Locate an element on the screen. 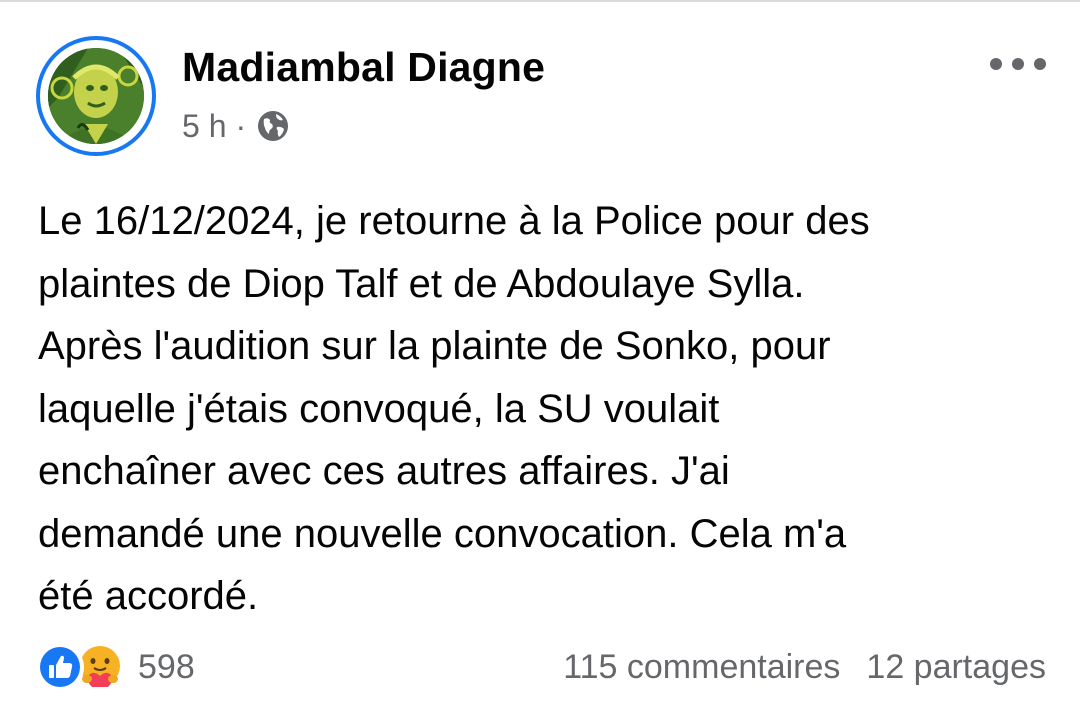  engagement-stats: 115 commentaires 12 partages is located at coordinates (804, 667).